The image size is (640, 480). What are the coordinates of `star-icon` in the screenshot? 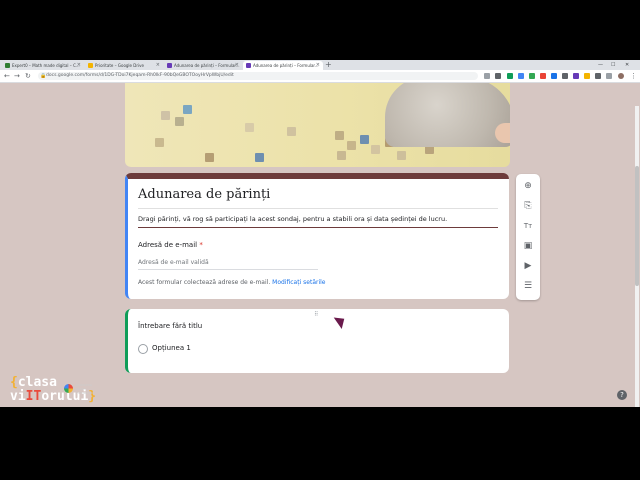 It's located at (487, 76).